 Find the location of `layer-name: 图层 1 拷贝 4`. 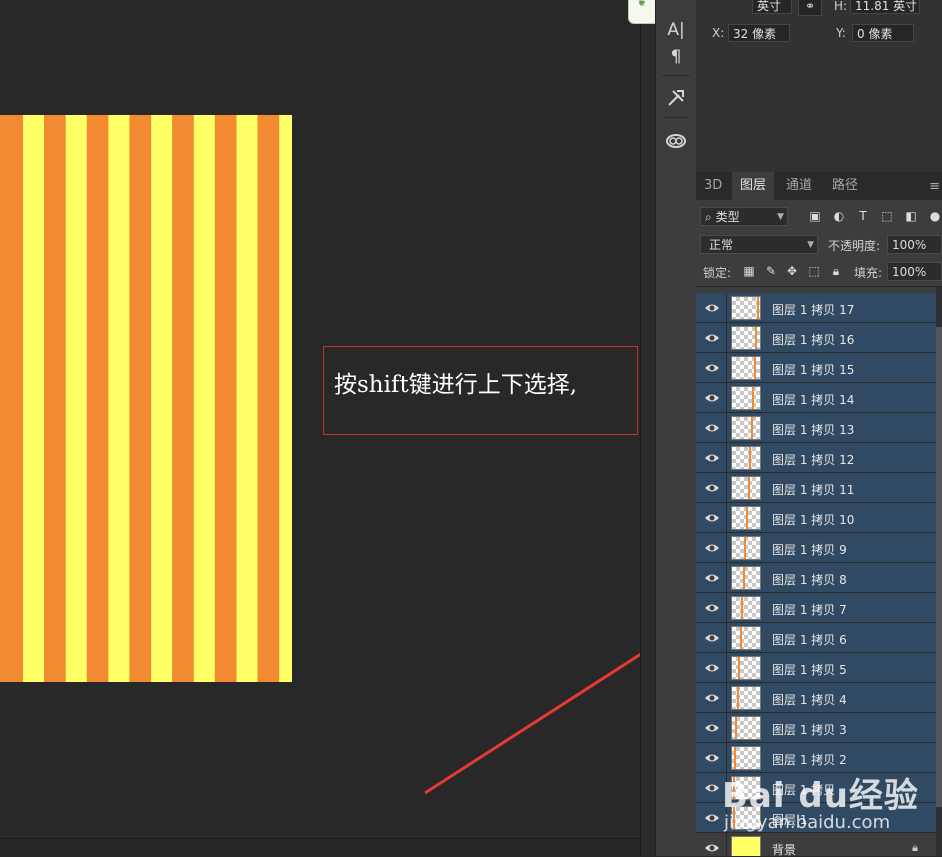

layer-name: 图层 1 拷贝 4 is located at coordinates (809, 699).